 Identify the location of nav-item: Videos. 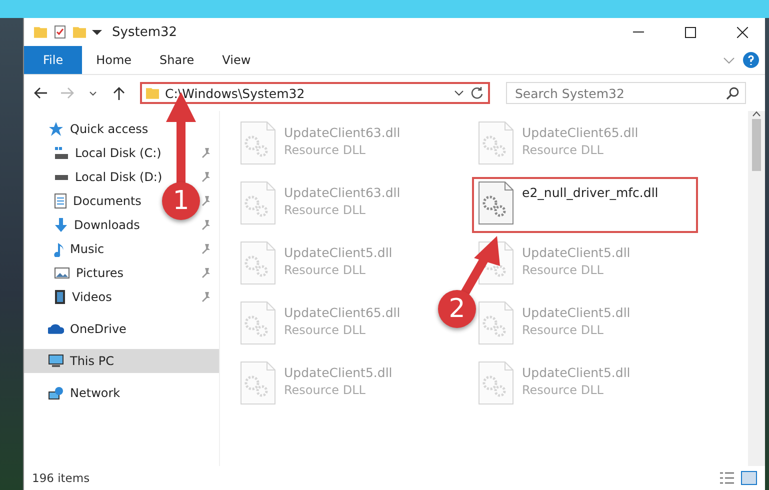
(92, 297).